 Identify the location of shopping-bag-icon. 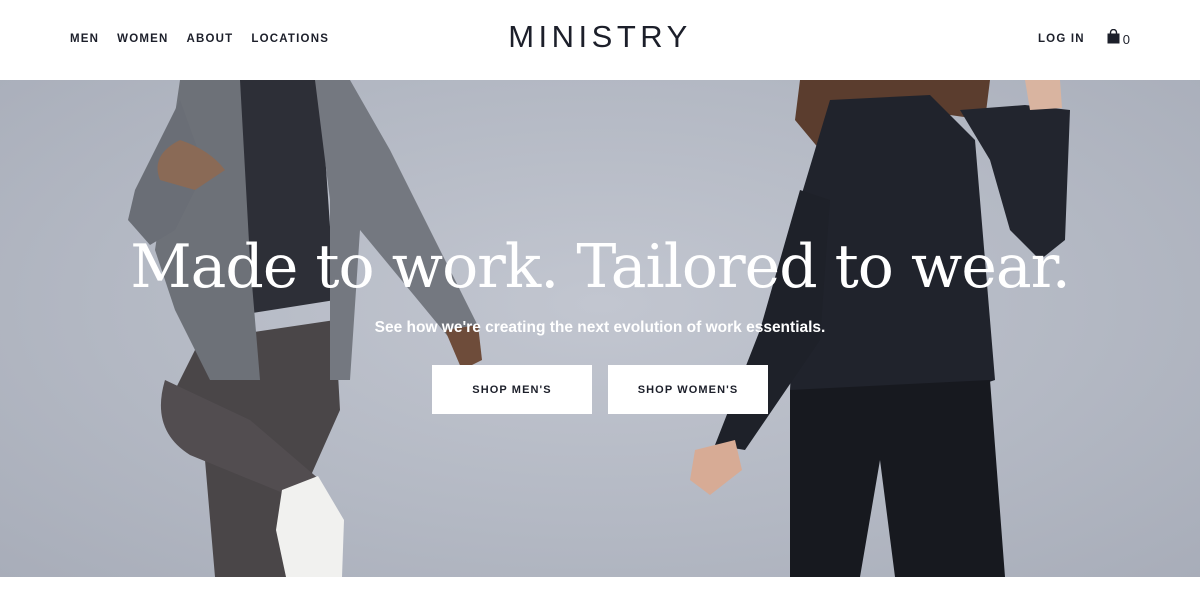
(1113, 38).